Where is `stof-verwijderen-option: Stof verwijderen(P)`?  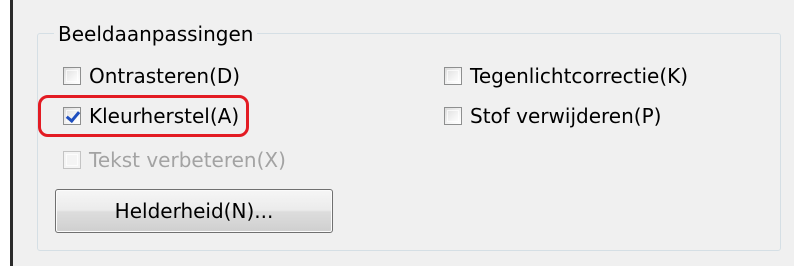 stof-verwijderen-option: Stof verwijderen(P) is located at coordinates (552, 116).